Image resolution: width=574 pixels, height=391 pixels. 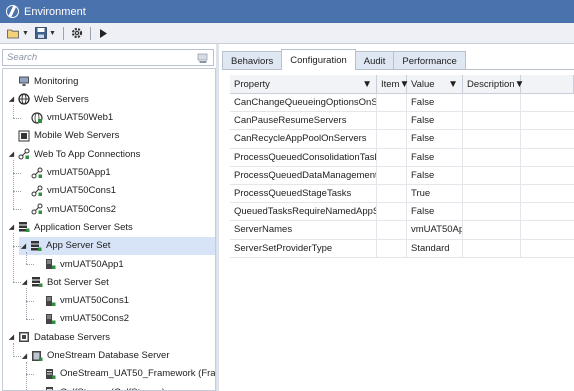 What do you see at coordinates (103, 33) in the screenshot?
I see `run-button` at bounding box center [103, 33].